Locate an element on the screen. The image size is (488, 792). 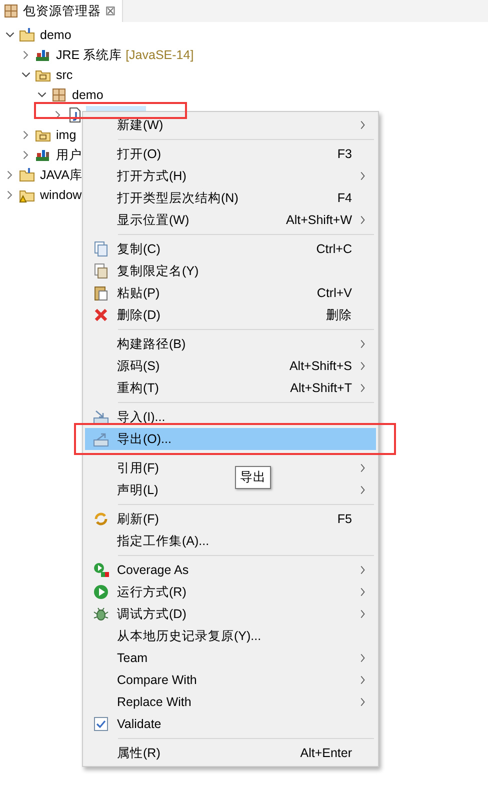
bug-icon is located at coordinates (101, 614).